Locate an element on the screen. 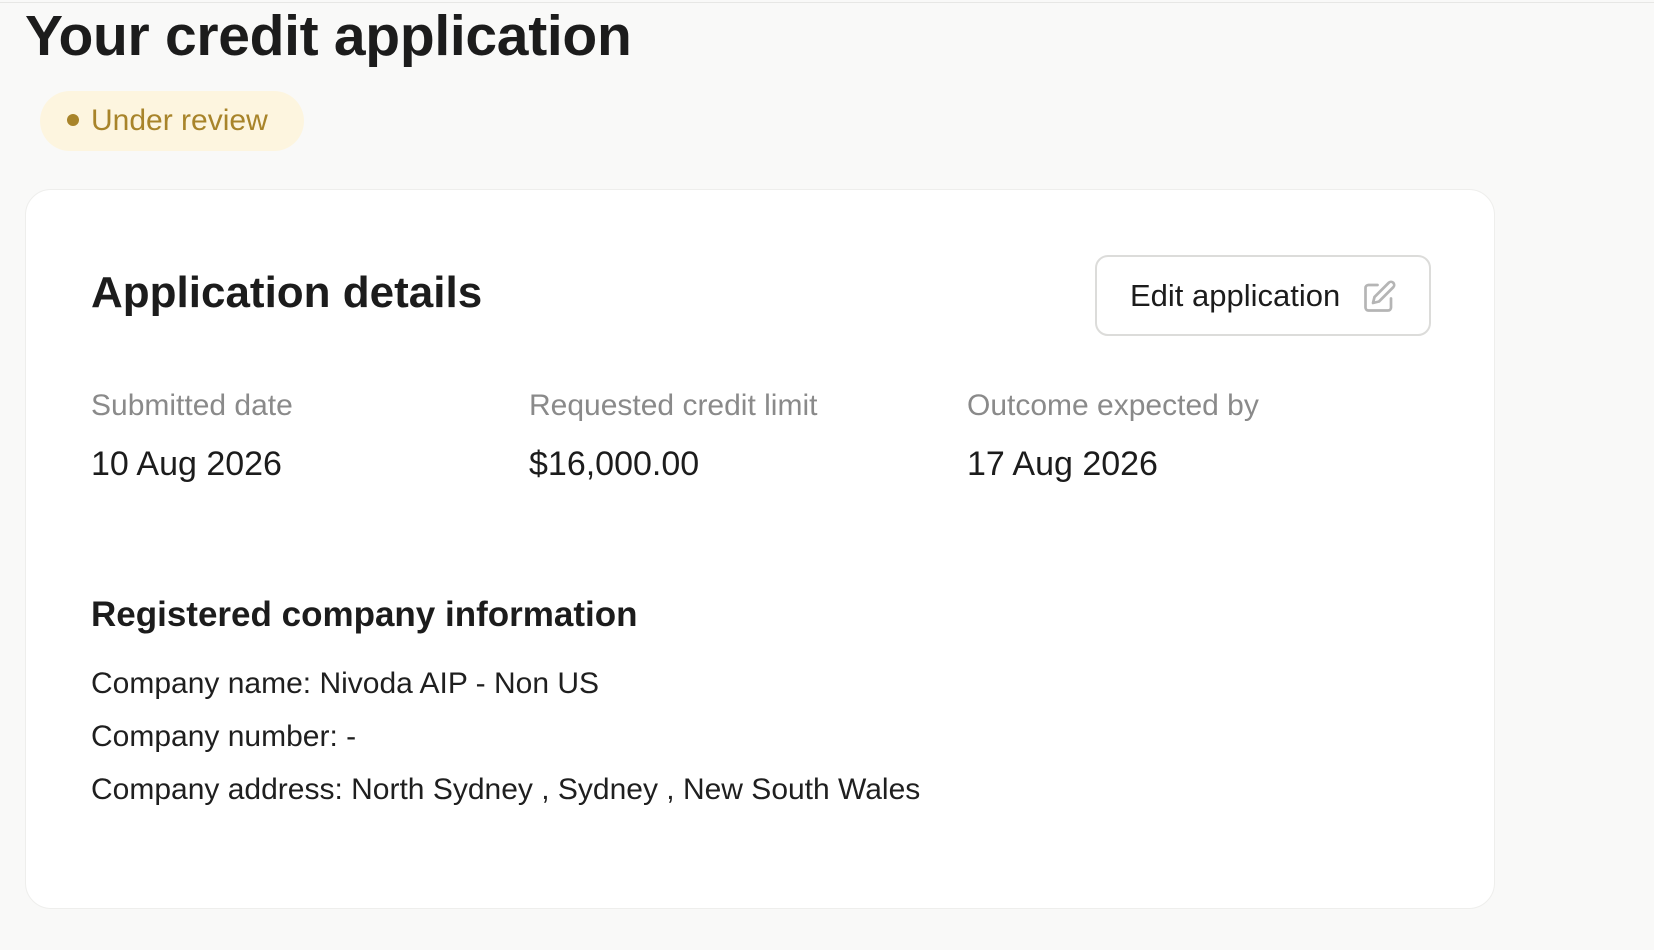  page-title: Your credit application is located at coordinates (328, 36).